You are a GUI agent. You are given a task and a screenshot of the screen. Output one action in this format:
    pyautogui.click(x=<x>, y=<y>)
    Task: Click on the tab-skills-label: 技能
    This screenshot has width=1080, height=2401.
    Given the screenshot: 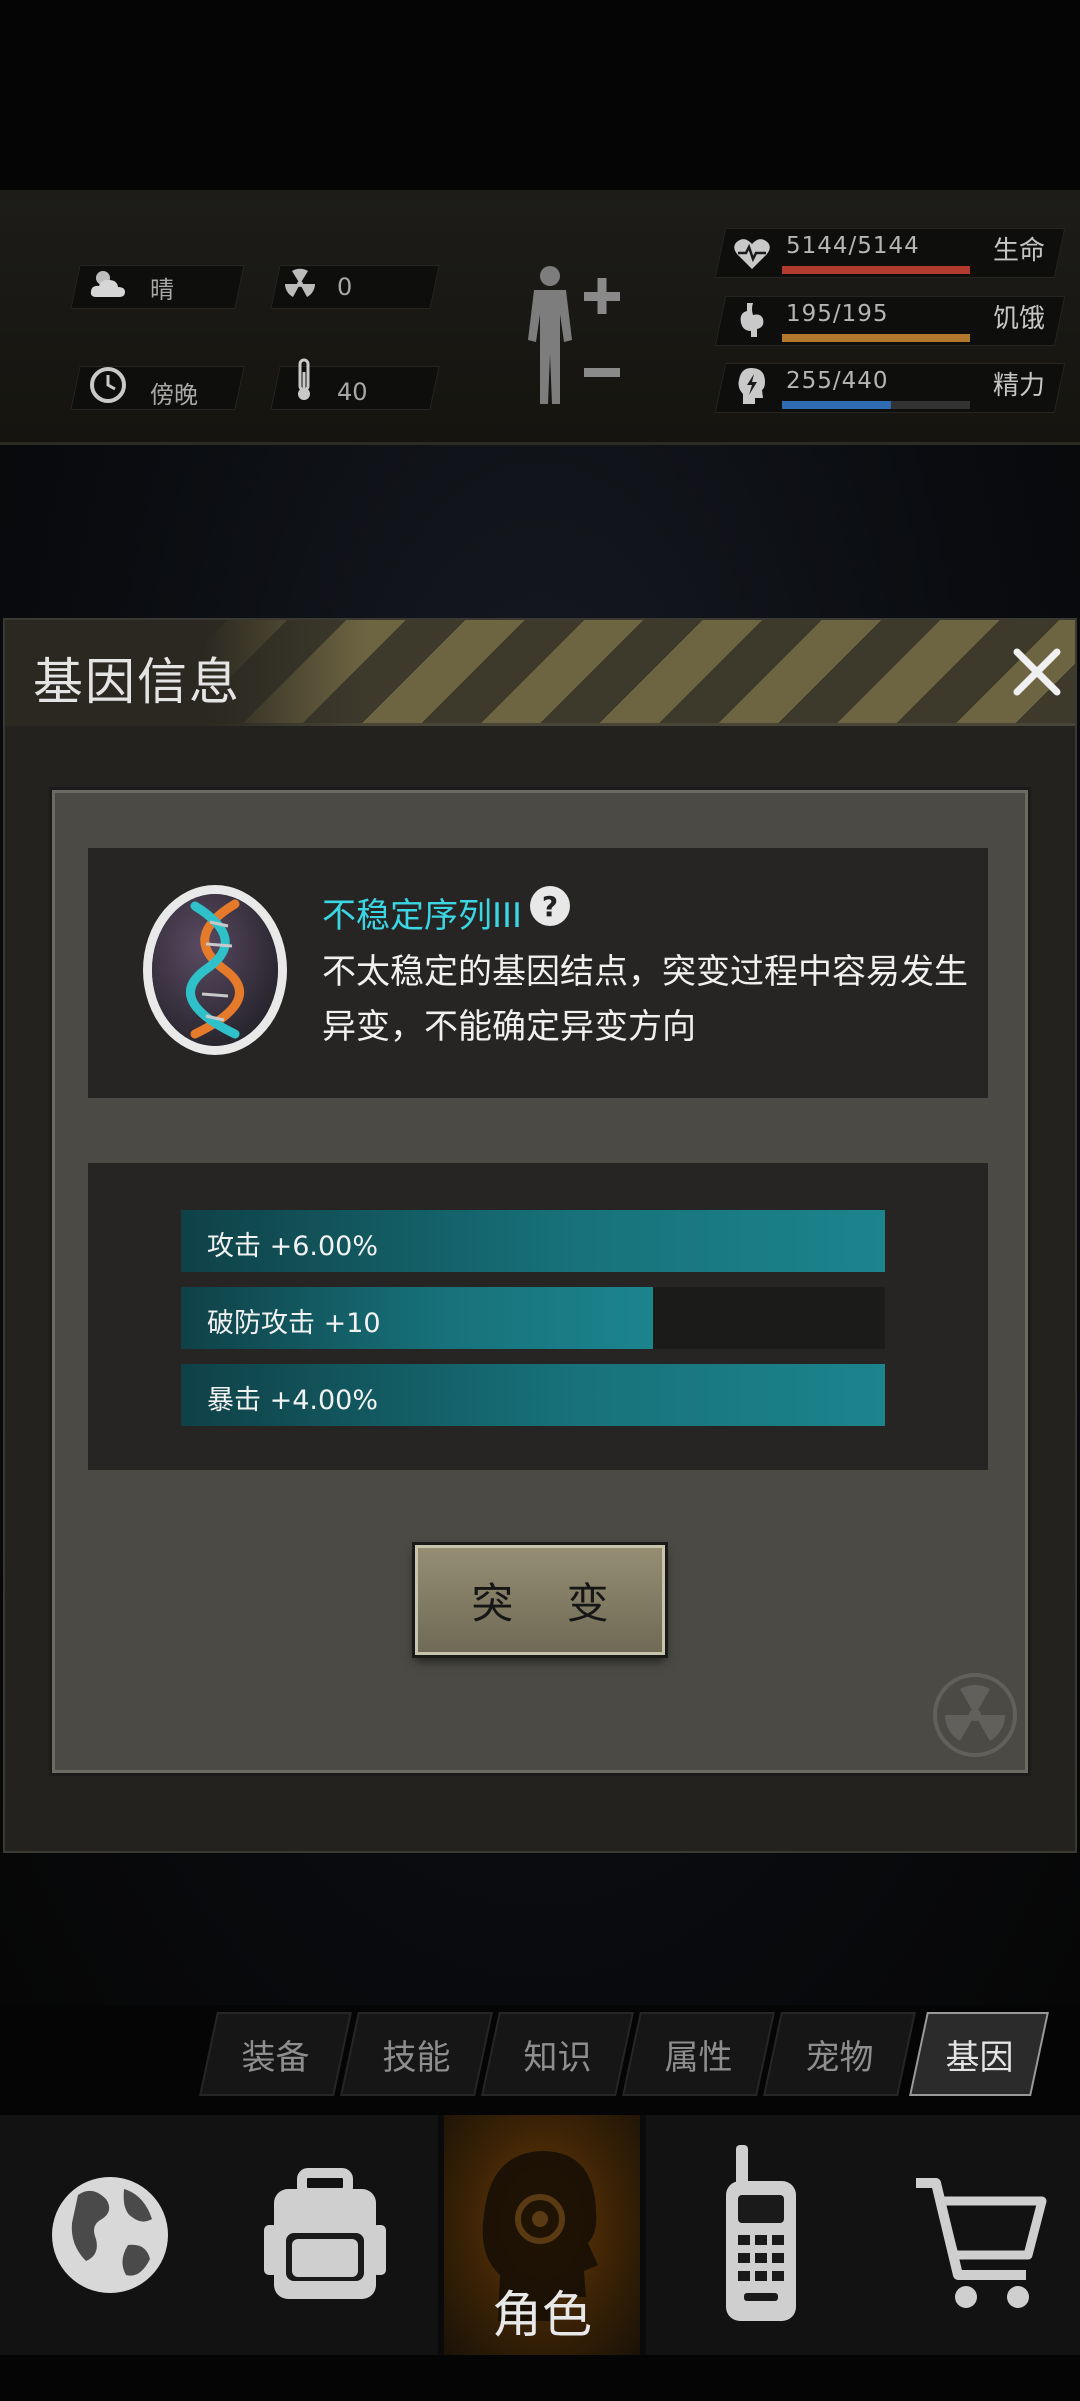 What is the action you would take?
    pyautogui.click(x=416, y=2058)
    